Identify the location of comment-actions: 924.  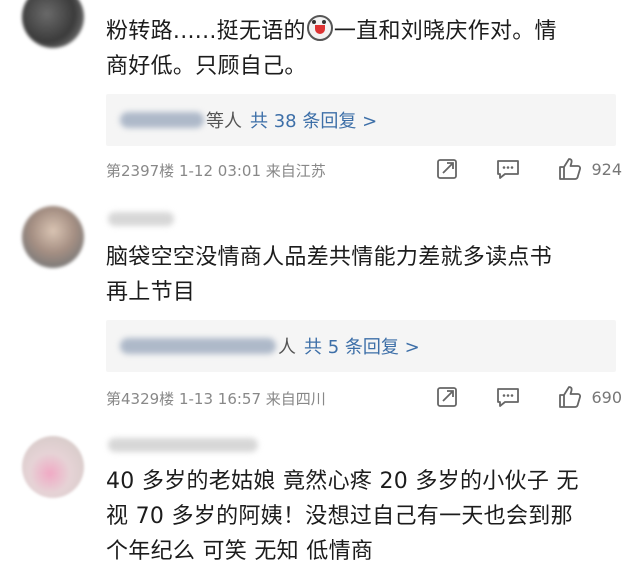
(528, 169).